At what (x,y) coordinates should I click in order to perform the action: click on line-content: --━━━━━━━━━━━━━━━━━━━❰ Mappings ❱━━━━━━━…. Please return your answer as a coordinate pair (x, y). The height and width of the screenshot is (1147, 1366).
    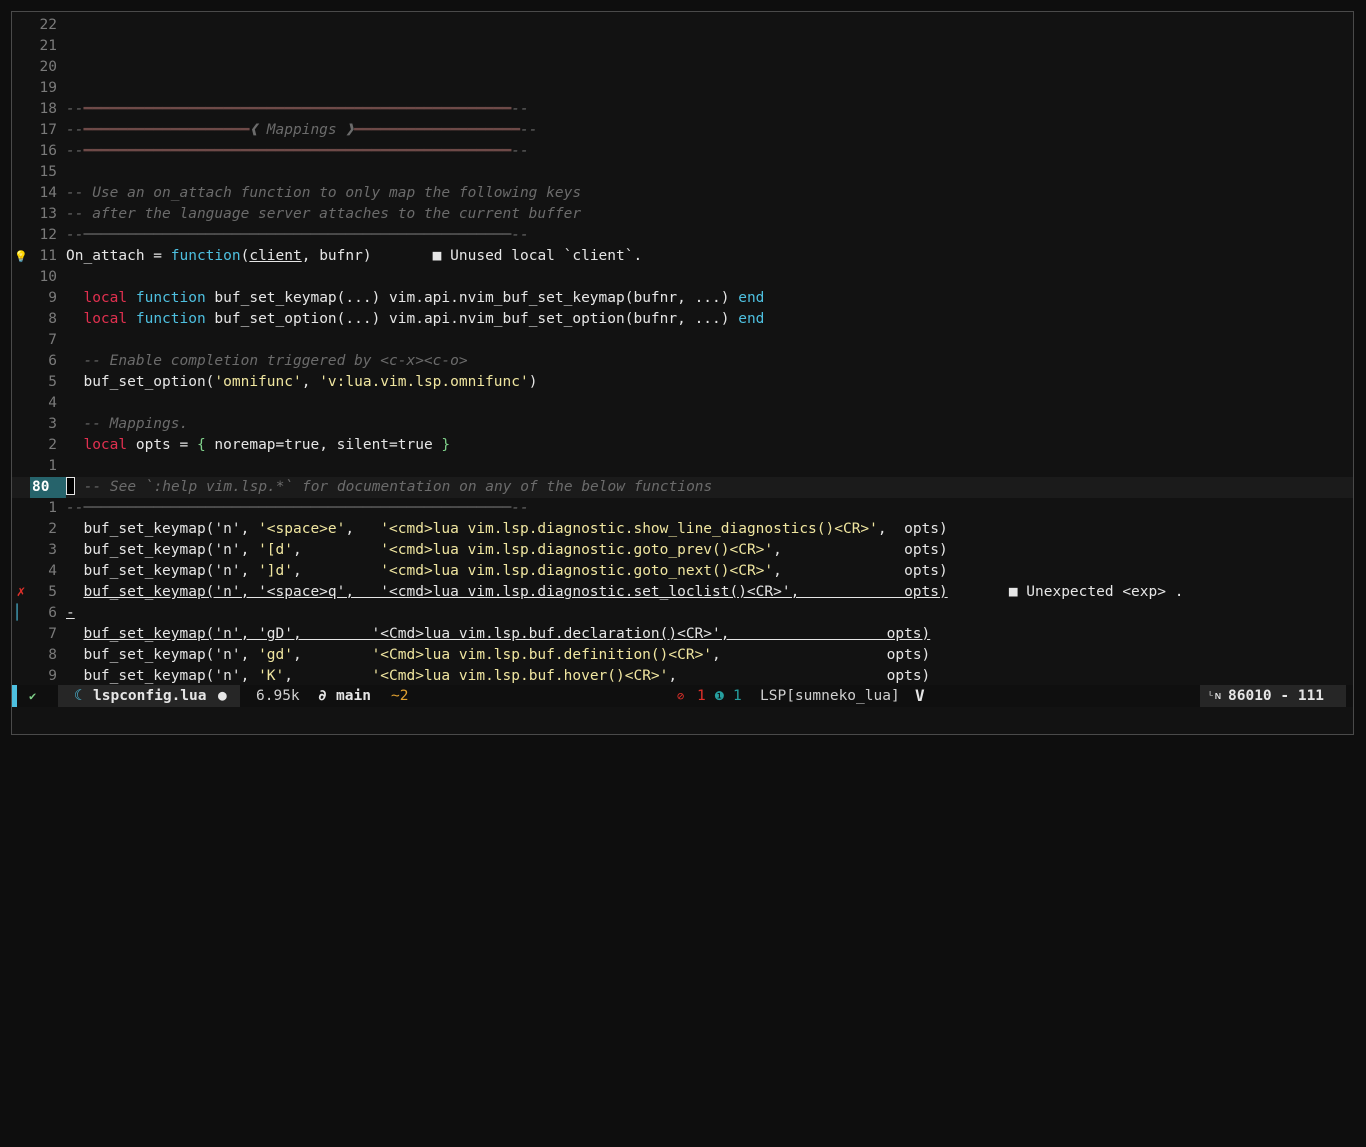
    Looking at the image, I should click on (301, 130).